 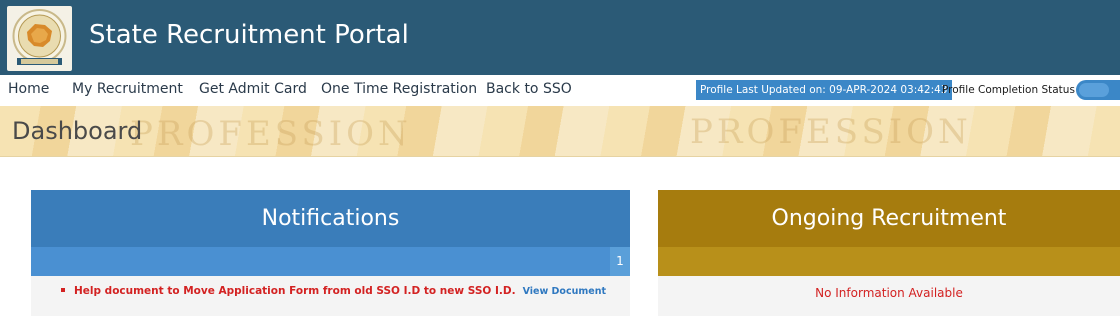 What do you see at coordinates (529, 89) in the screenshot?
I see `nav-item-back-to-sso: Back to SSO` at bounding box center [529, 89].